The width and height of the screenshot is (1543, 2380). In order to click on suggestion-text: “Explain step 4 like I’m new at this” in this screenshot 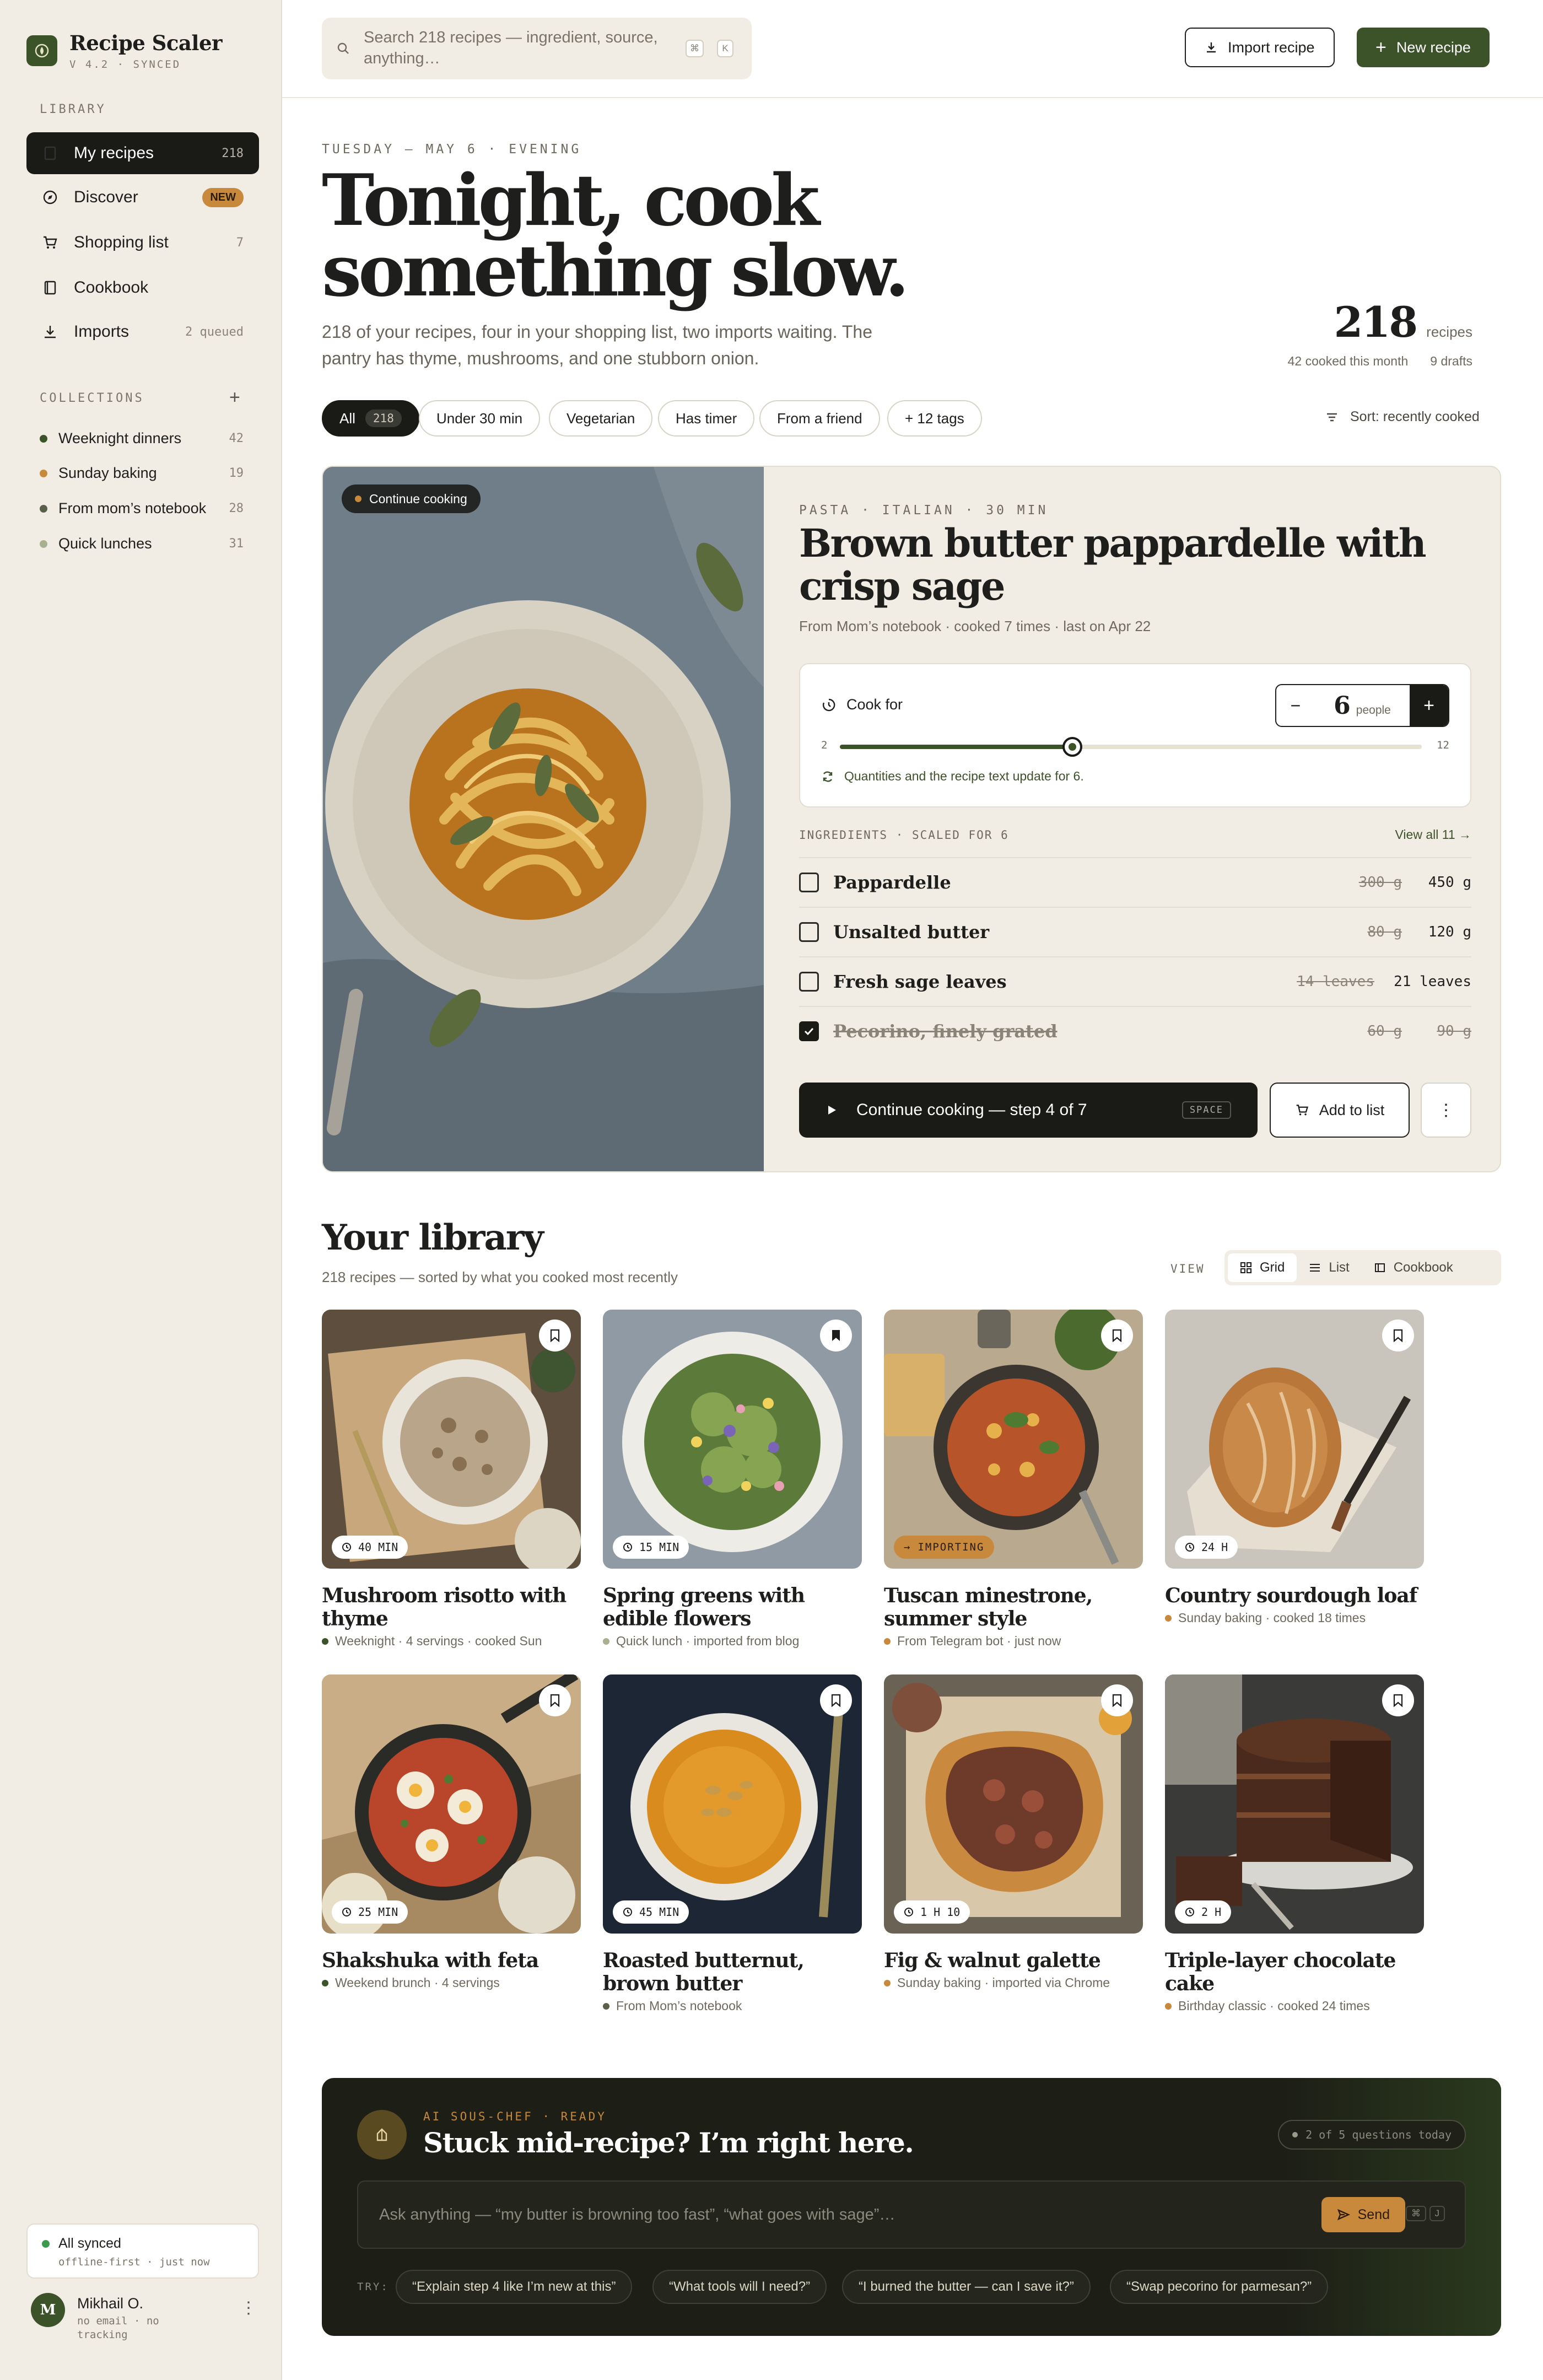, I will do `click(514, 2286)`.